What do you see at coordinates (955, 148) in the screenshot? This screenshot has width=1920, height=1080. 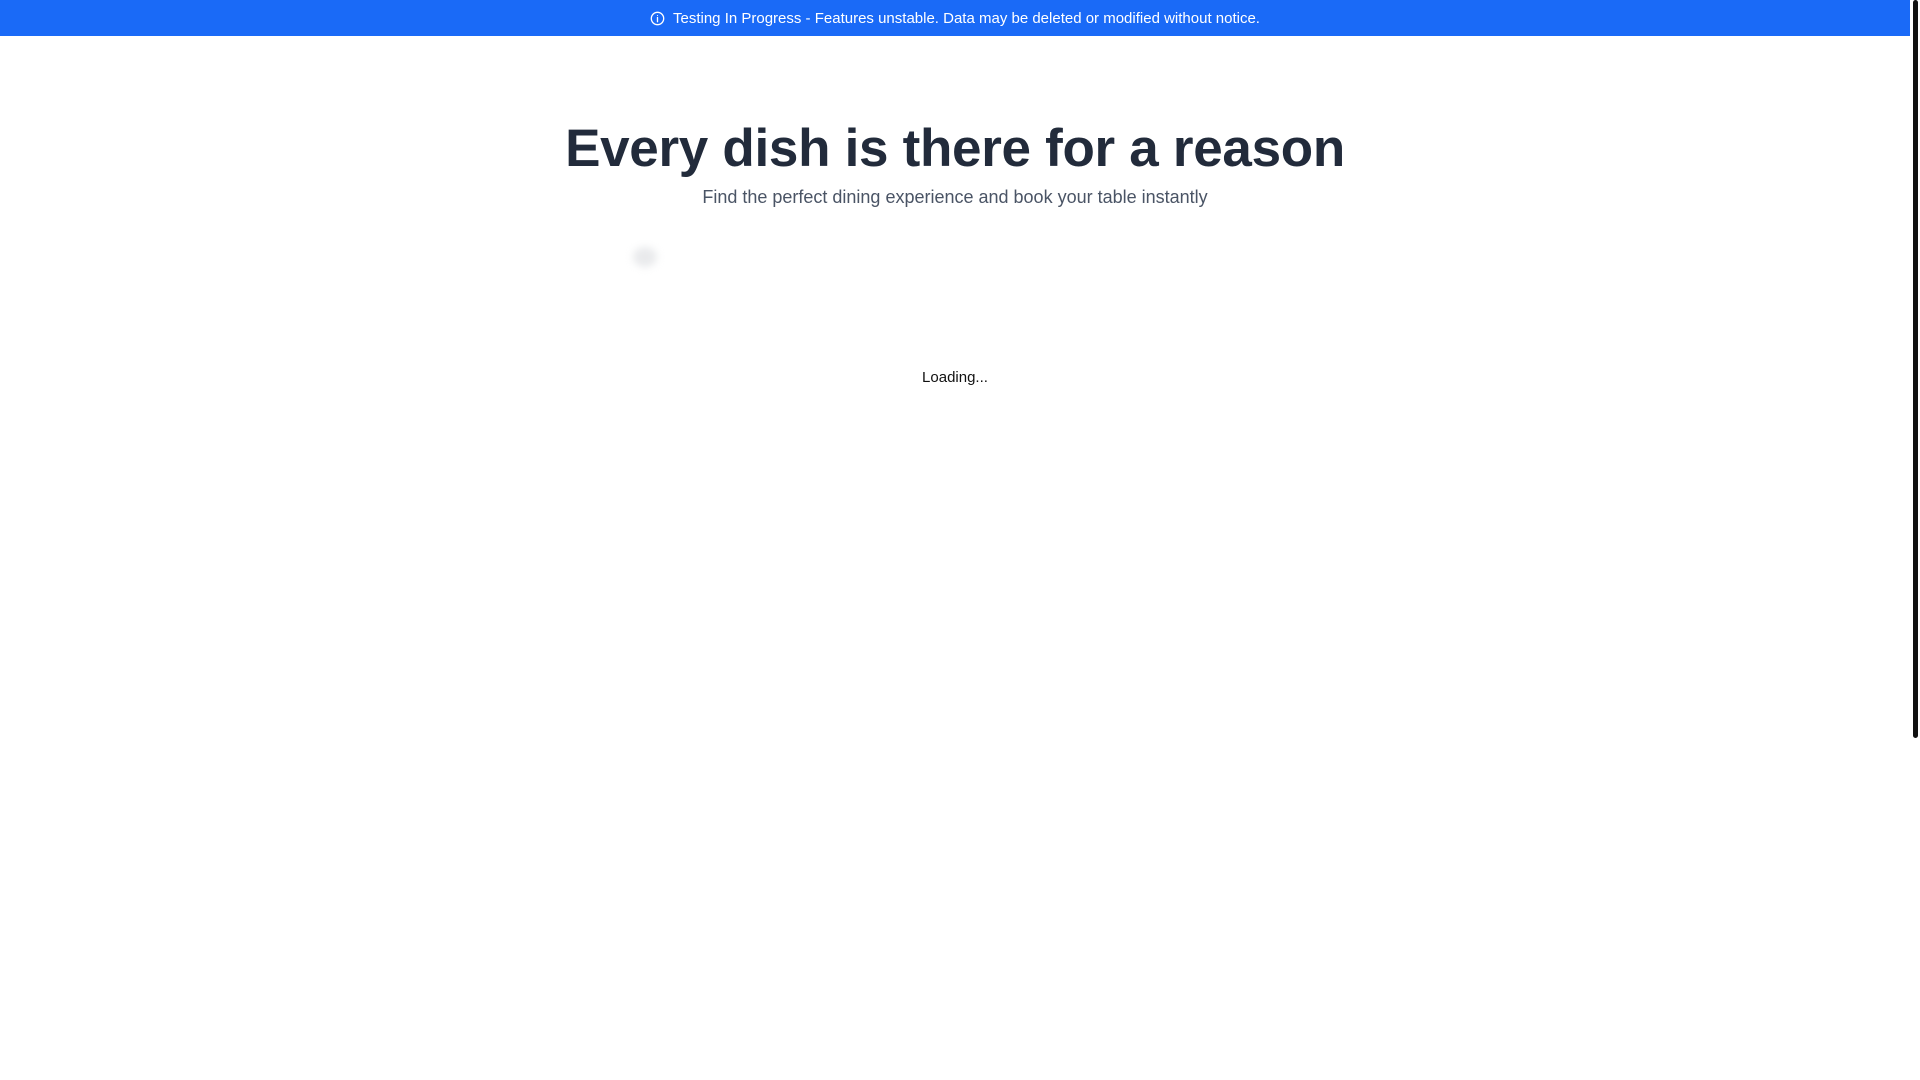 I see `page-title: Every dish is there for a reason` at bounding box center [955, 148].